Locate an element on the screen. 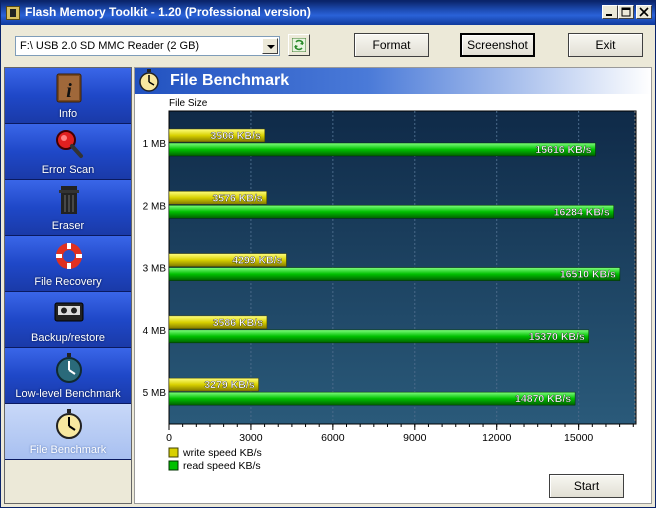 Image resolution: width=656 pixels, height=508 pixels. lifebuoy-icon is located at coordinates (69, 256).